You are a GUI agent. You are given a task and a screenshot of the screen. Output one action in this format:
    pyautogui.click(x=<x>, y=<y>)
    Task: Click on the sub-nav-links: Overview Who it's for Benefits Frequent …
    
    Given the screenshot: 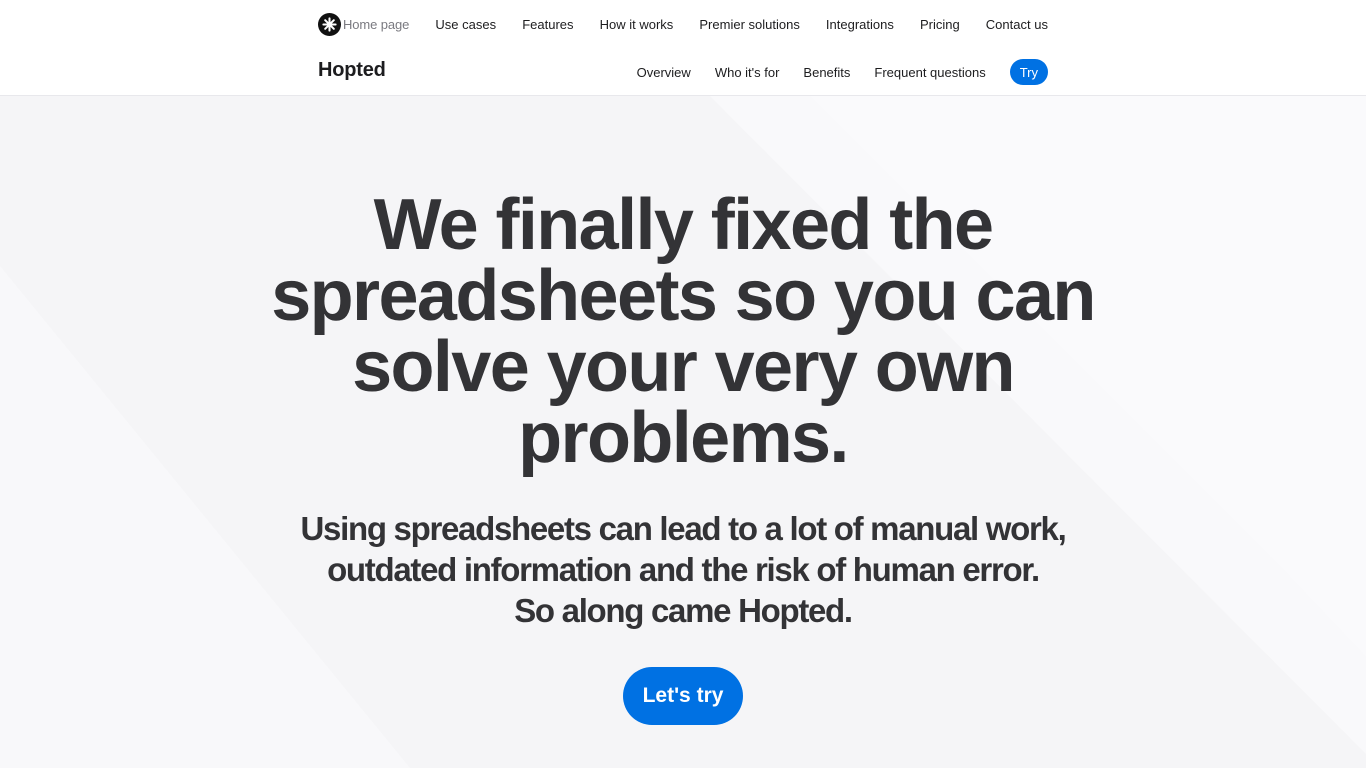 What is the action you would take?
    pyautogui.click(x=842, y=72)
    